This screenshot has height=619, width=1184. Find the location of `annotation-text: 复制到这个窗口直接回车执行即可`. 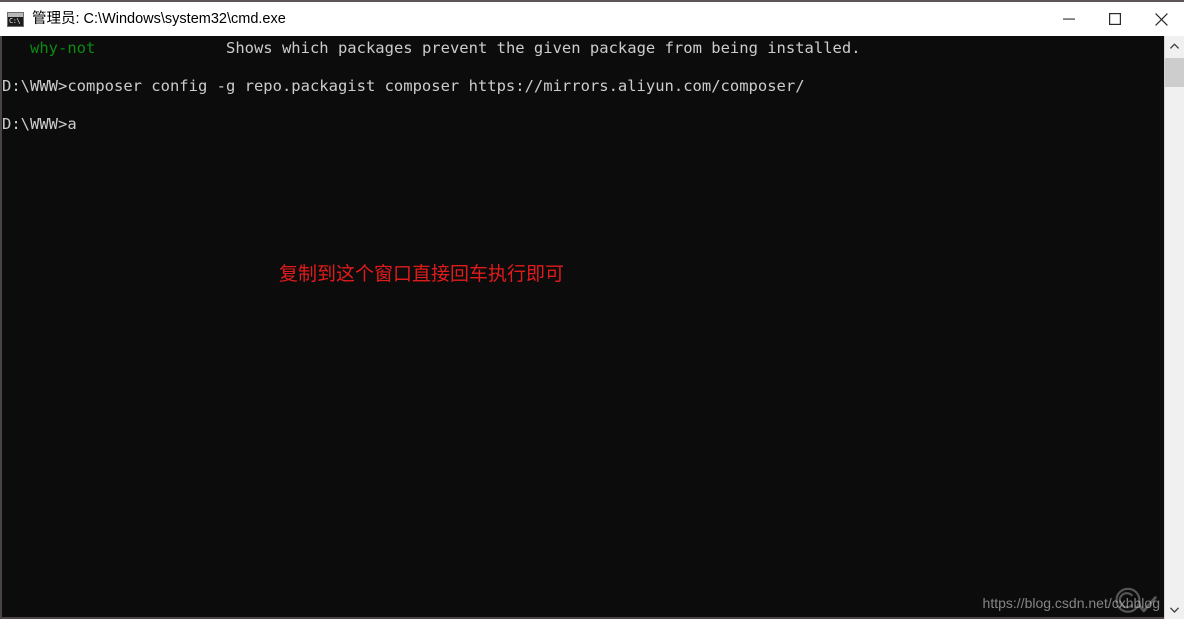

annotation-text: 复制到这个窗口直接回车执行即可 is located at coordinates (422, 274).